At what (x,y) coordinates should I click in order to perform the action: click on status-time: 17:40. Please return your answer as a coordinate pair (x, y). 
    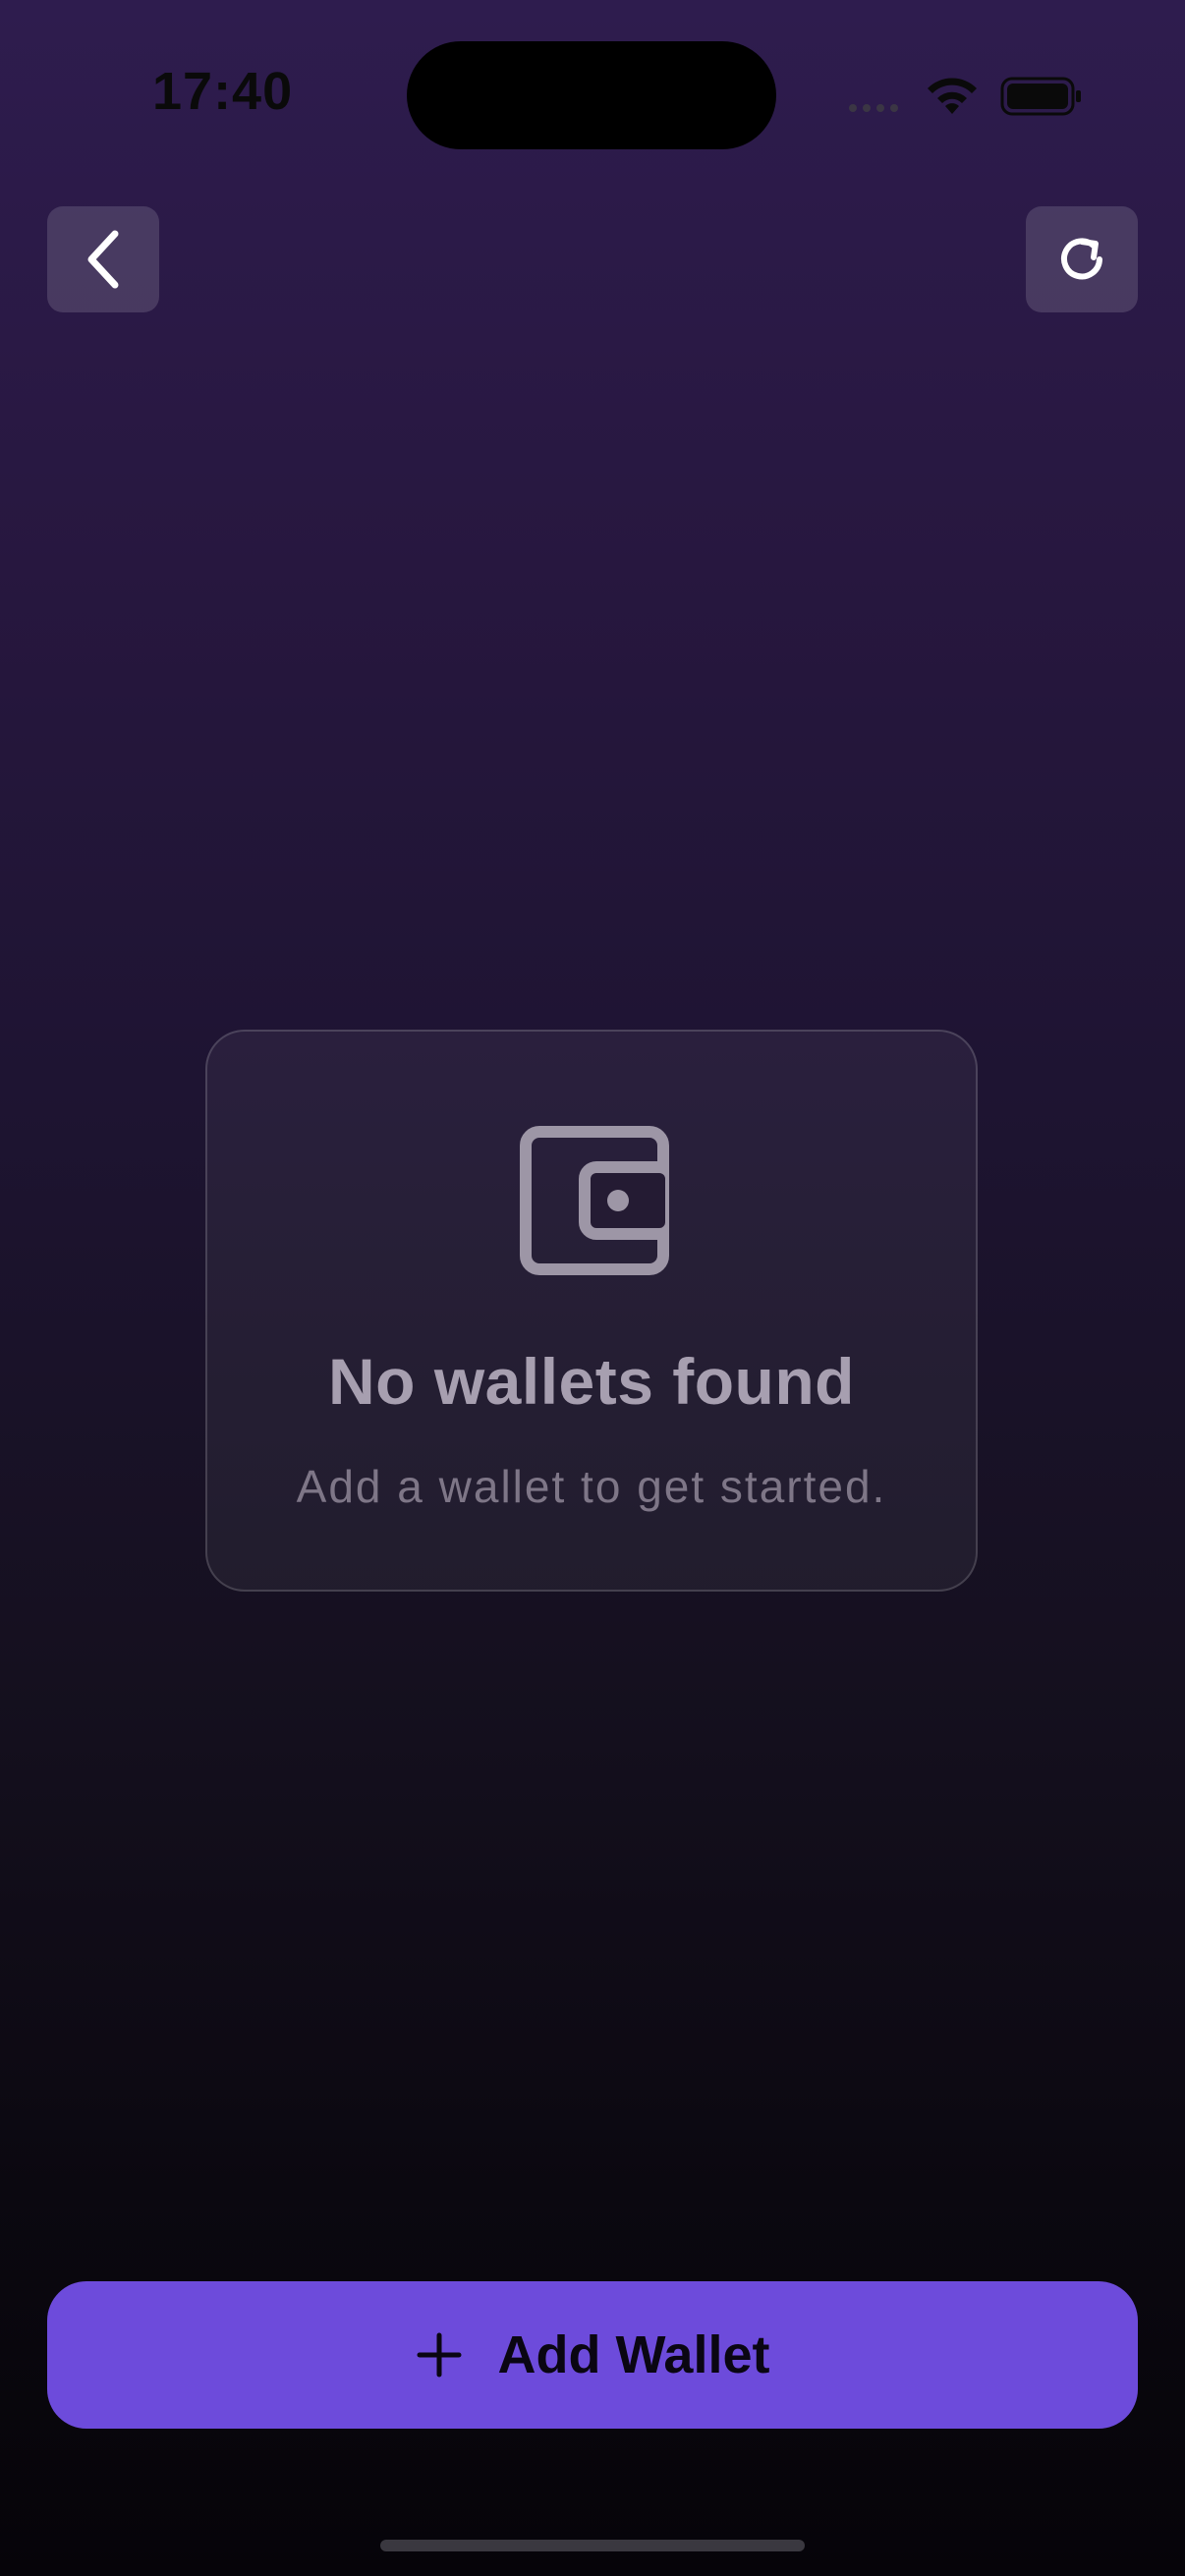
    Looking at the image, I should click on (223, 91).